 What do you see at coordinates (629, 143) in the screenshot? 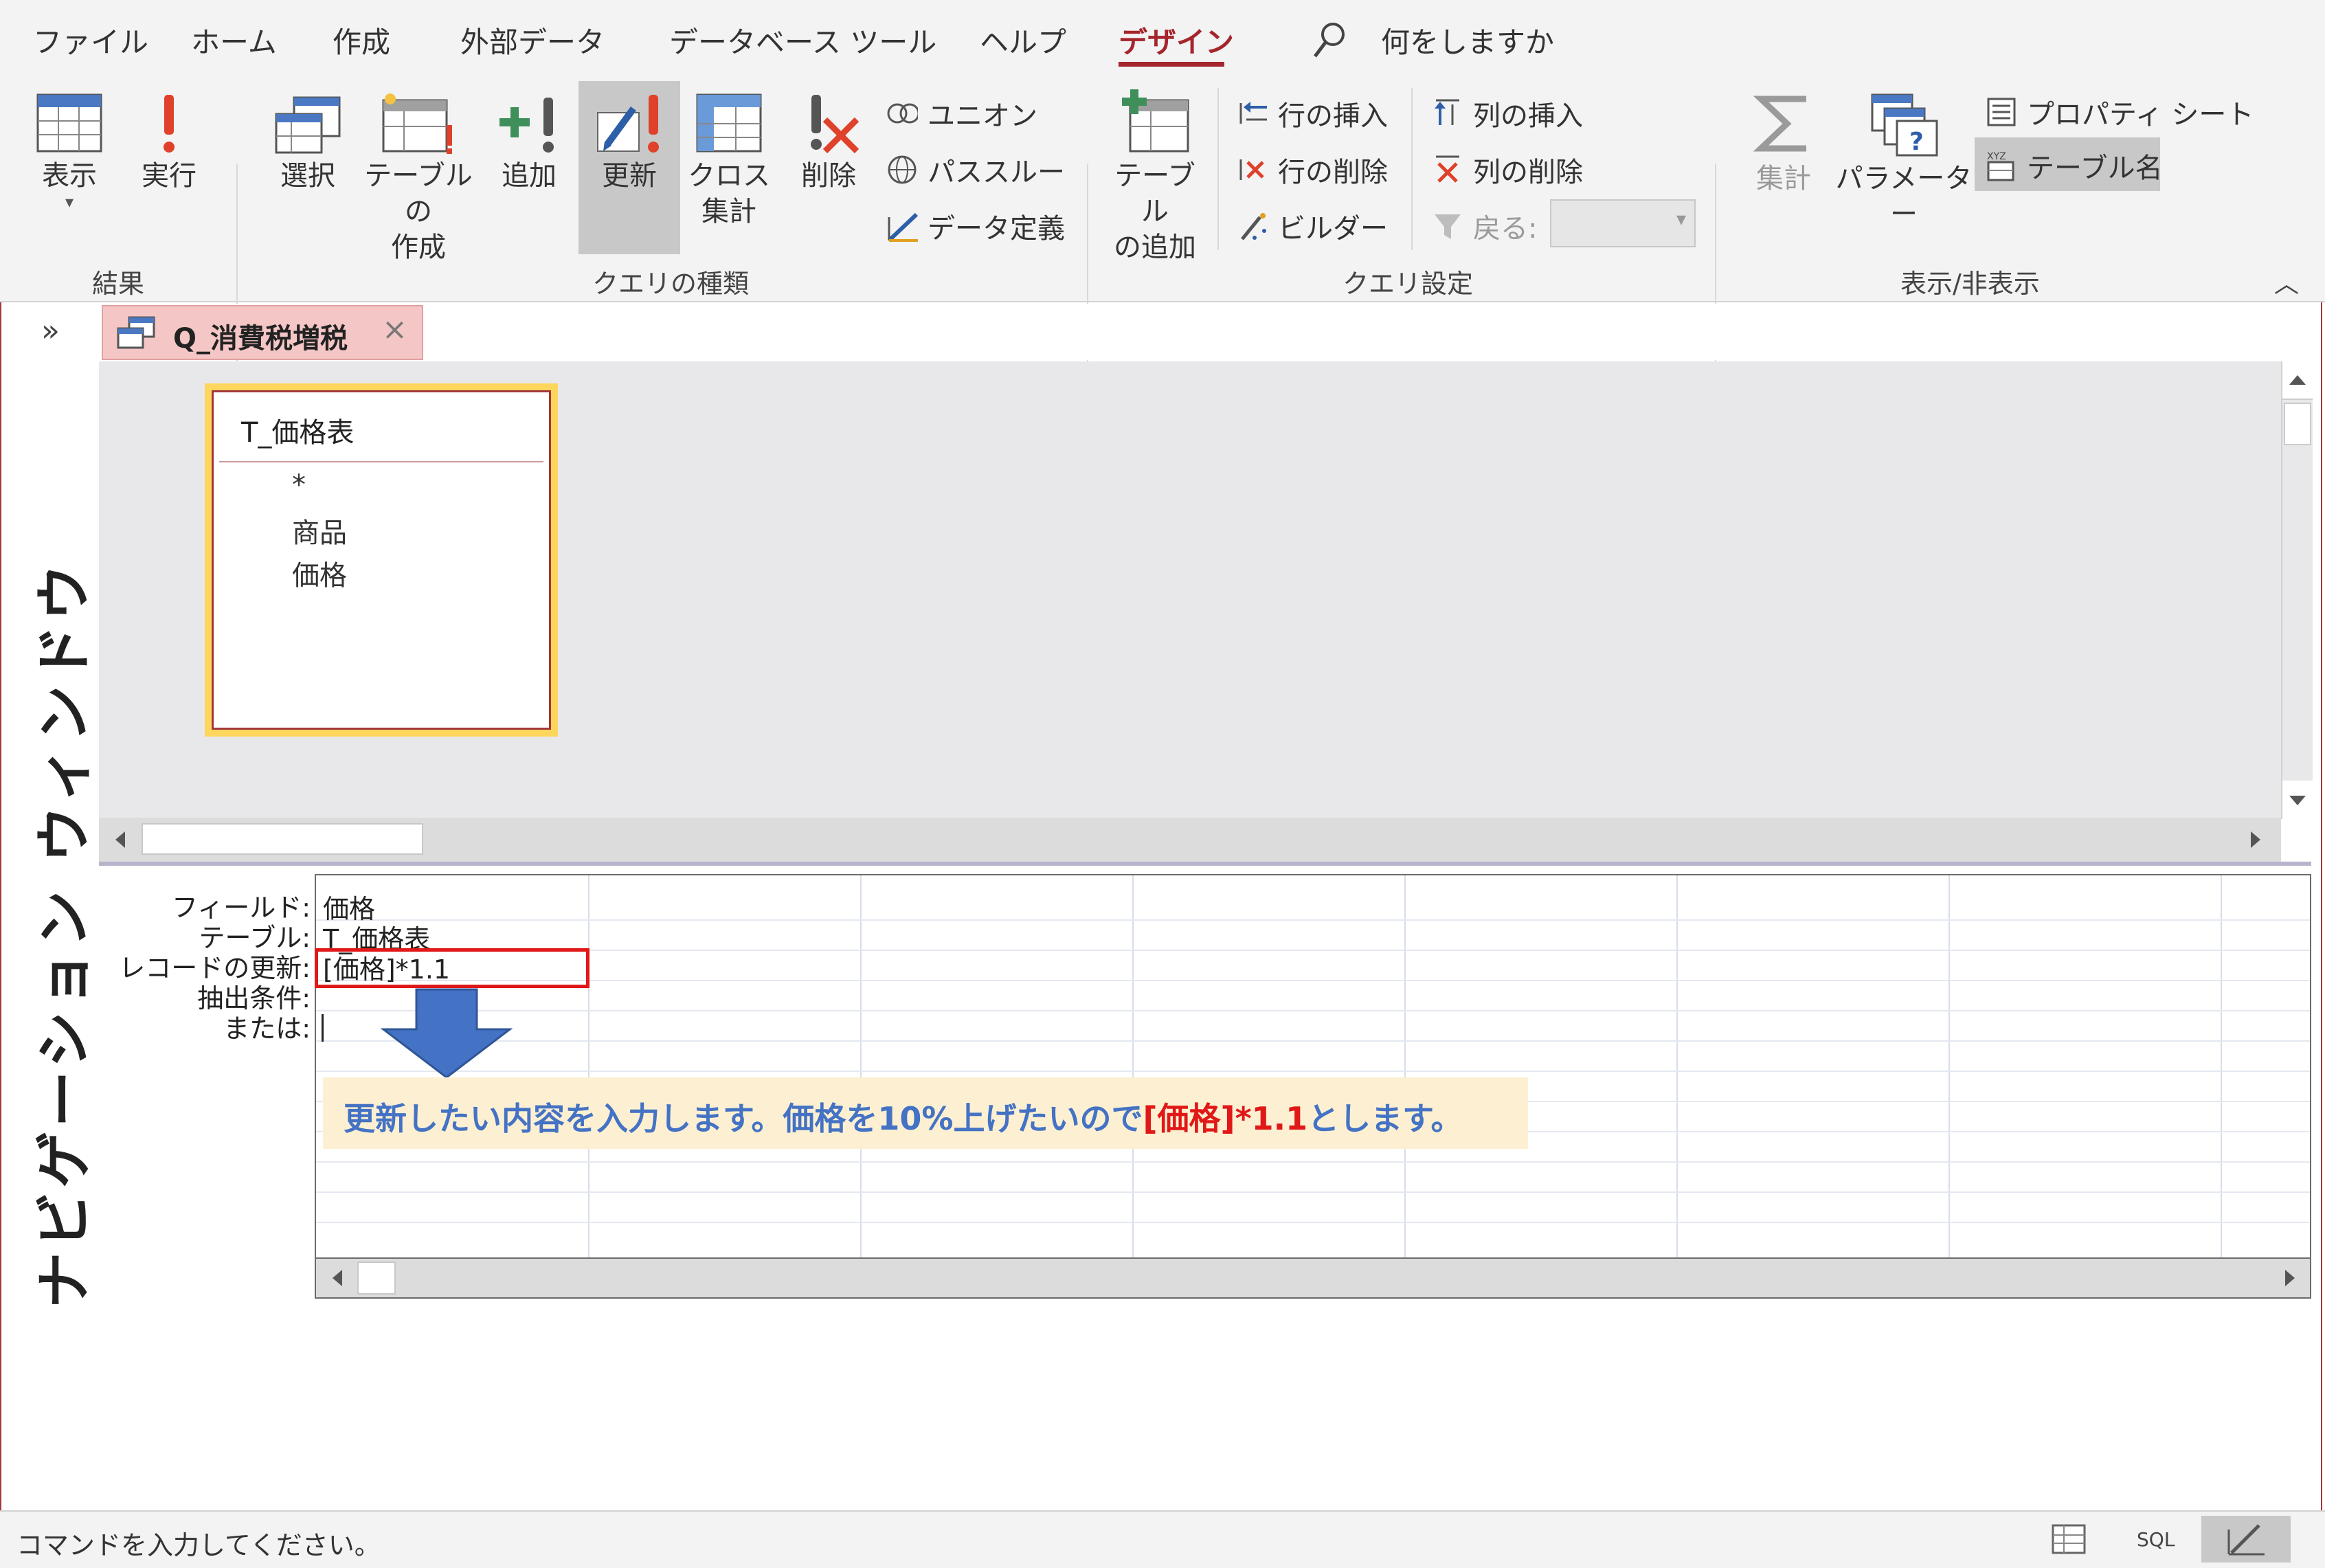
I see `update-button: 更新` at bounding box center [629, 143].